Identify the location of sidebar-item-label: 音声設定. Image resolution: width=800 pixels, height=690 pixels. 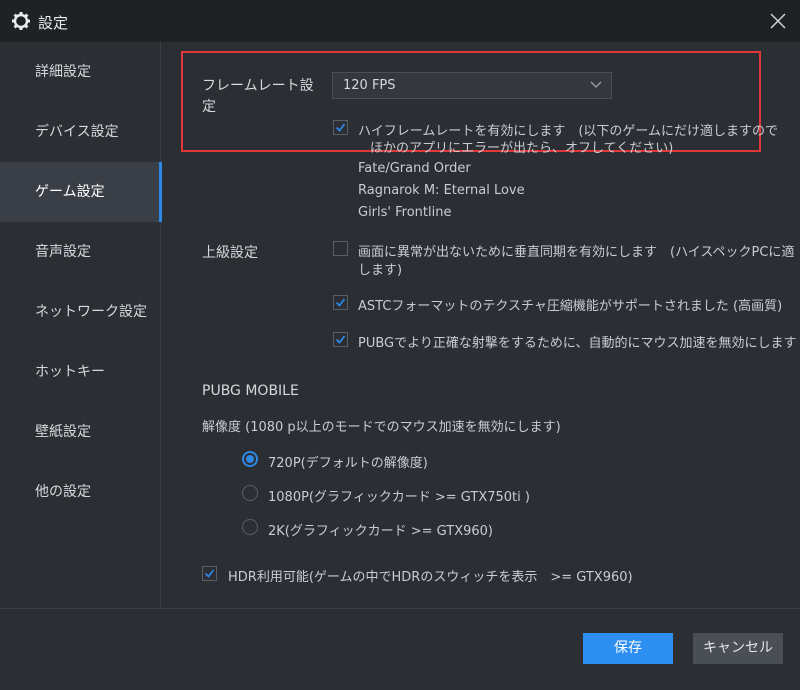
(63, 252).